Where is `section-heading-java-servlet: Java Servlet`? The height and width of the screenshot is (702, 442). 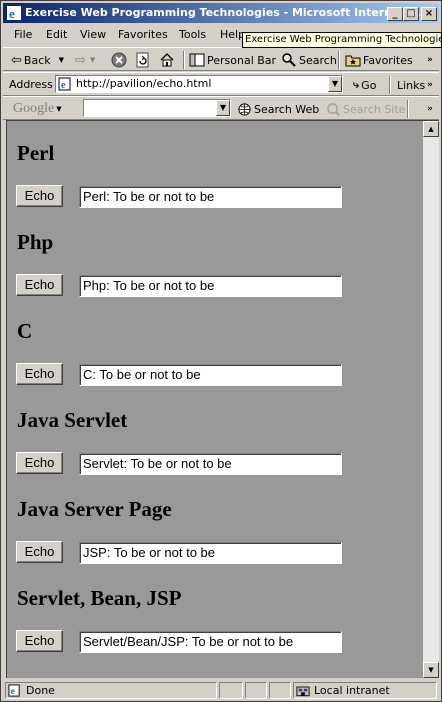 section-heading-java-servlet: Java Servlet is located at coordinates (72, 420).